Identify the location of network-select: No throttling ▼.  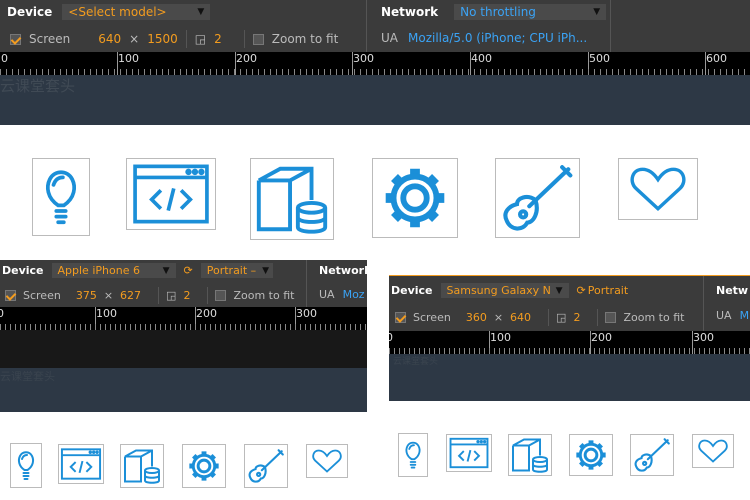
(530, 12).